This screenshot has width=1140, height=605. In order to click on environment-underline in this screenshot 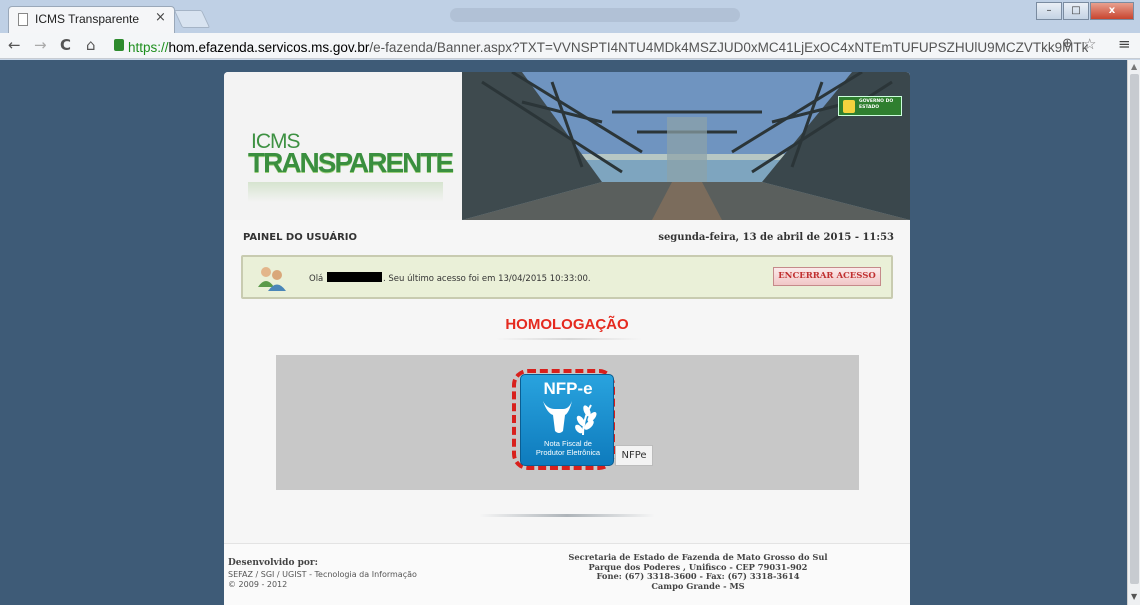, I will do `click(569, 339)`.